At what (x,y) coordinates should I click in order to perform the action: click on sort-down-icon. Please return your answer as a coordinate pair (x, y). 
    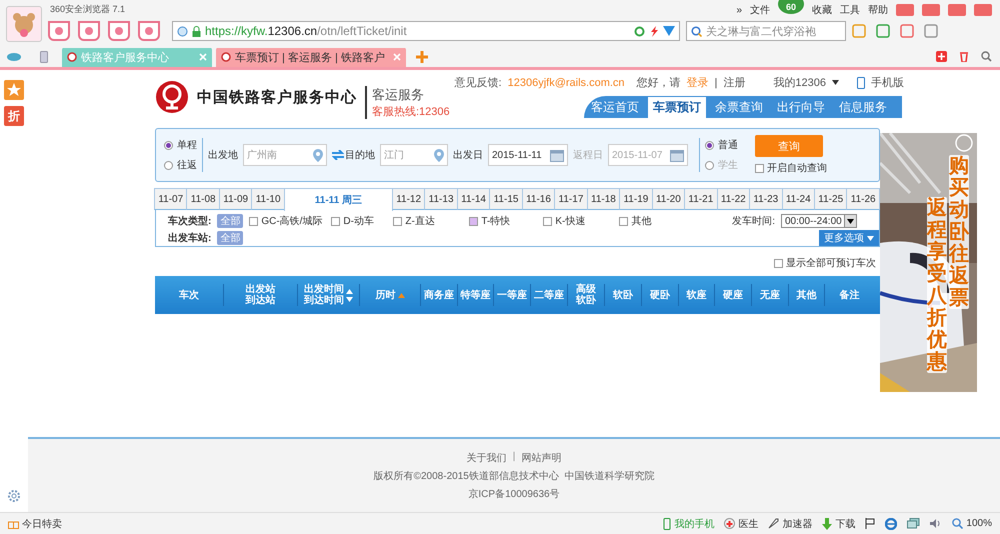
    Looking at the image, I should click on (850, 221).